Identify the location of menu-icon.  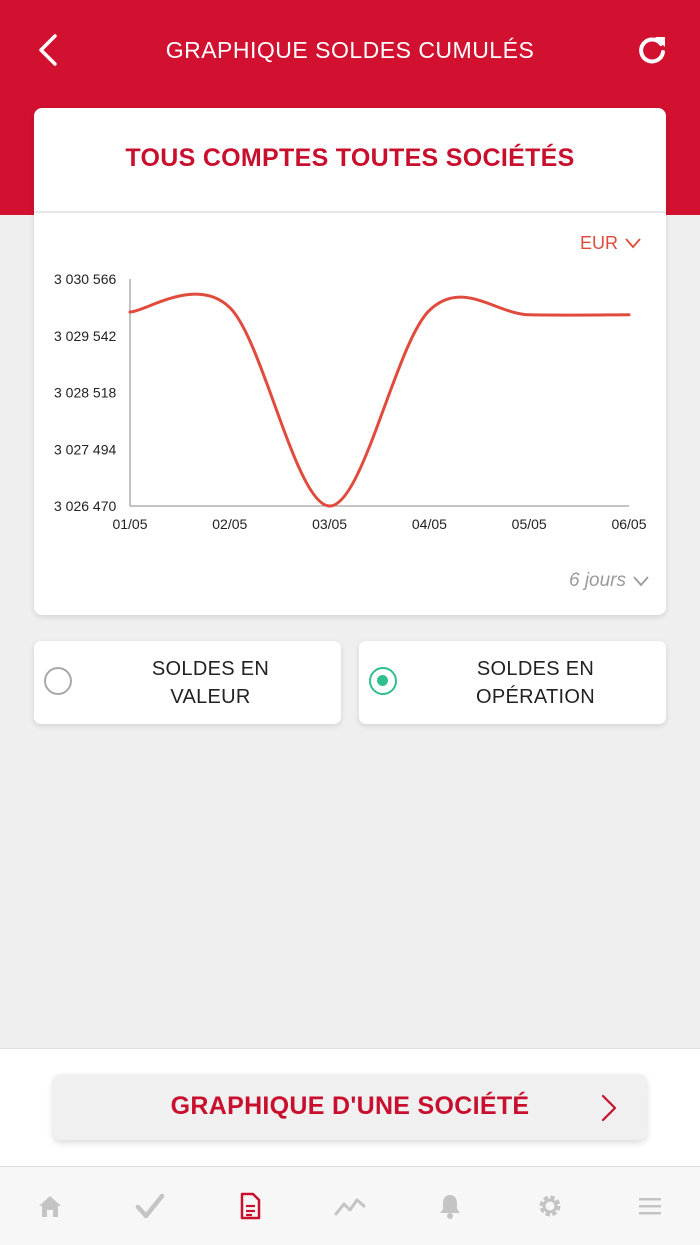
(650, 1206).